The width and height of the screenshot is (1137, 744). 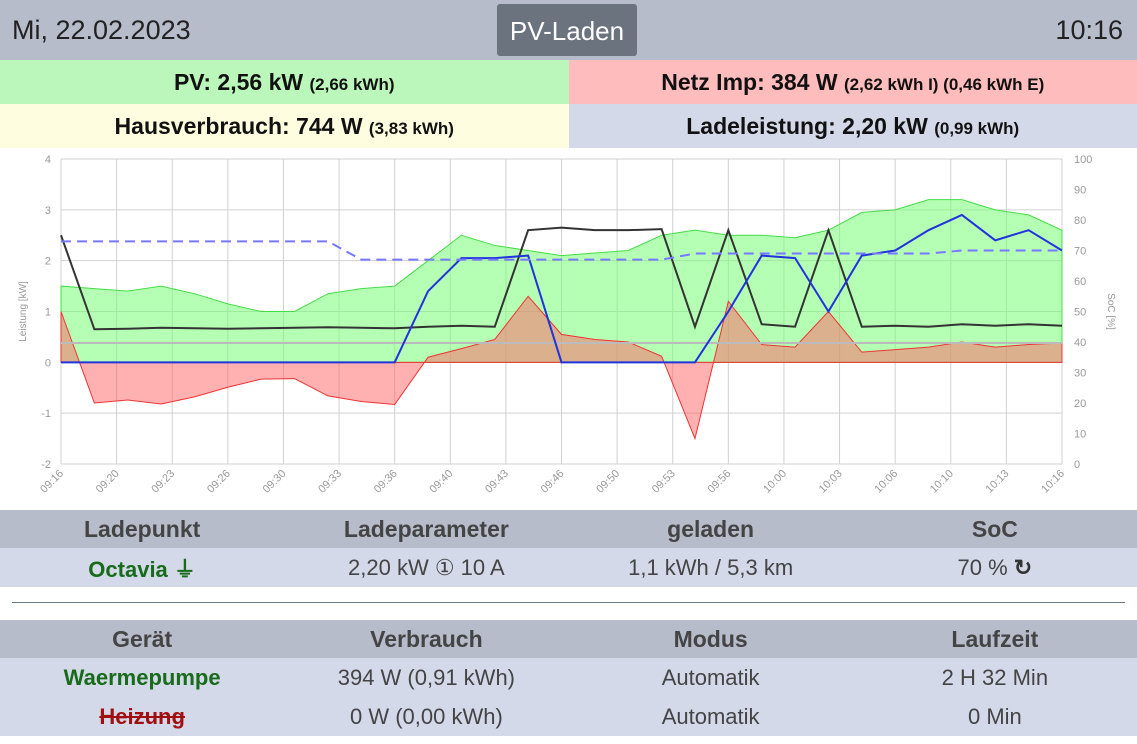 I want to click on pv-energy: (2,66 kWh), so click(x=352, y=84).